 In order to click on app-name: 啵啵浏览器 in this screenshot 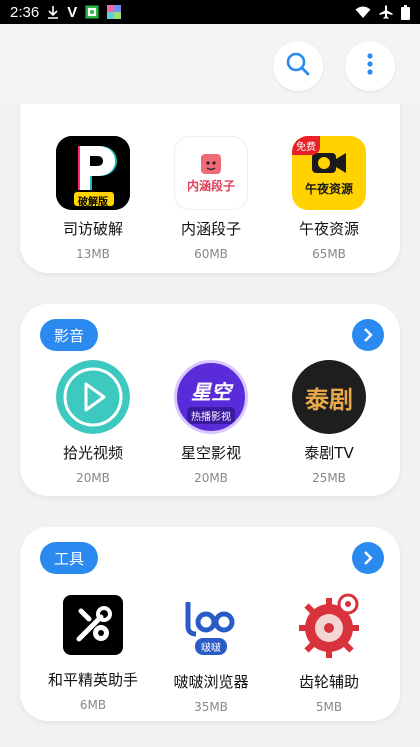, I will do `click(211, 682)`.